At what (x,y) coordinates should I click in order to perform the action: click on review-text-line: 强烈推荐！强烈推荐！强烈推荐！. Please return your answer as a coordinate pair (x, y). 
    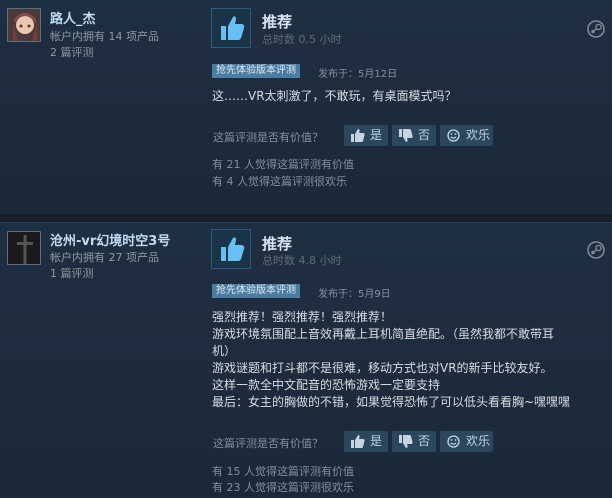
    Looking at the image, I should click on (302, 317).